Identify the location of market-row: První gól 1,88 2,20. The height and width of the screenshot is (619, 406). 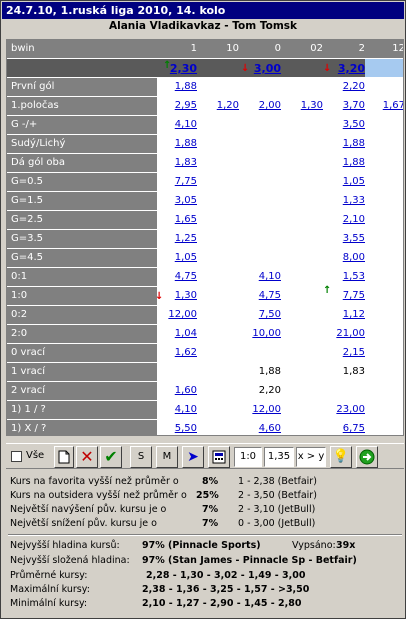
(205, 87).